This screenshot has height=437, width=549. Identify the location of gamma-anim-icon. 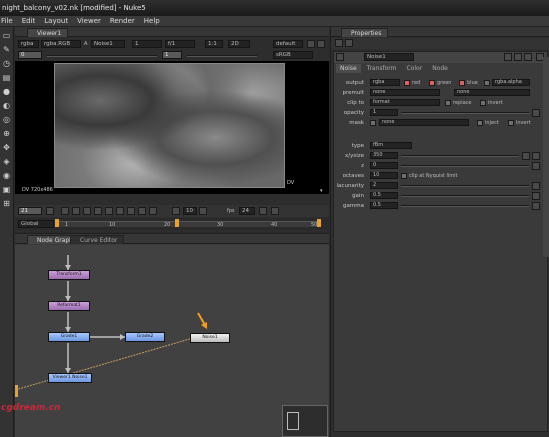
(536, 206).